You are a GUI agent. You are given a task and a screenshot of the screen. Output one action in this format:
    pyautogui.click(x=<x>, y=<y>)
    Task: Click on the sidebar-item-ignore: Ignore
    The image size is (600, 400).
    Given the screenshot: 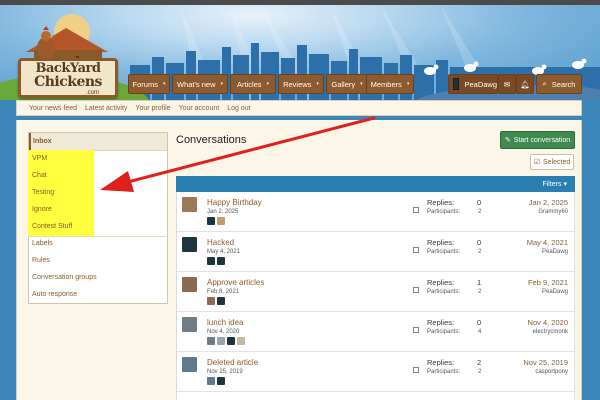 What is the action you would take?
    pyautogui.click(x=97, y=209)
    